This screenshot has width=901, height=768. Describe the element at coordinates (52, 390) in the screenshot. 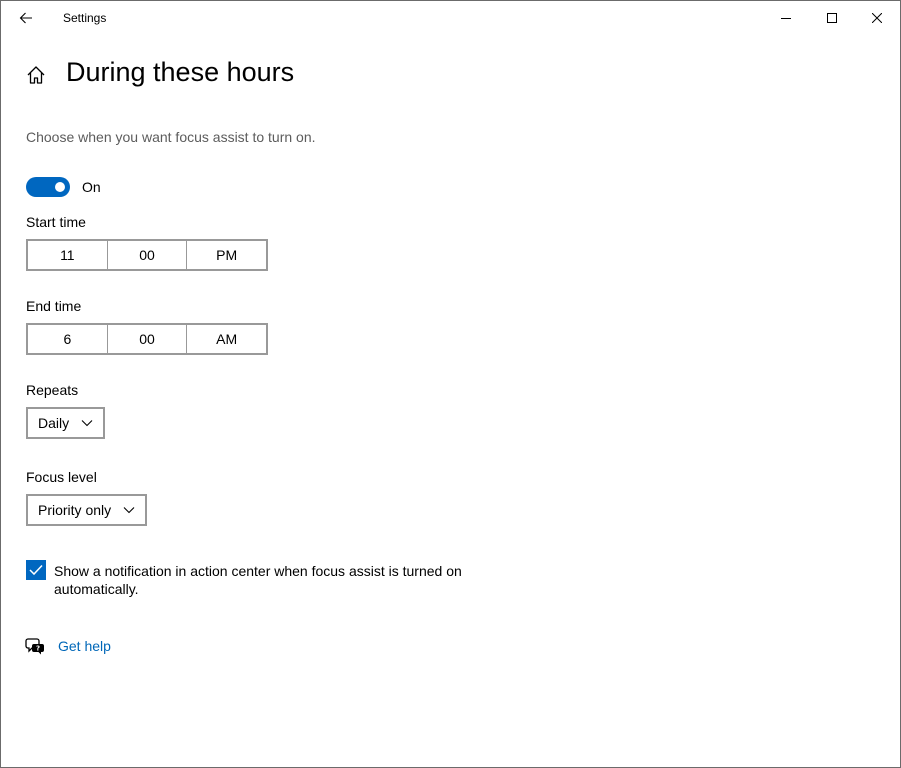

I see `repeats-label: Repeats` at that location.